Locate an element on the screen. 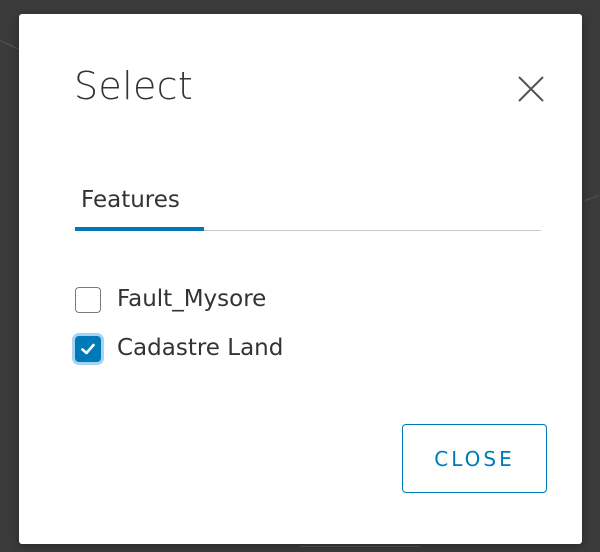 This screenshot has height=552, width=600. close-button: CLOSE is located at coordinates (474, 458).